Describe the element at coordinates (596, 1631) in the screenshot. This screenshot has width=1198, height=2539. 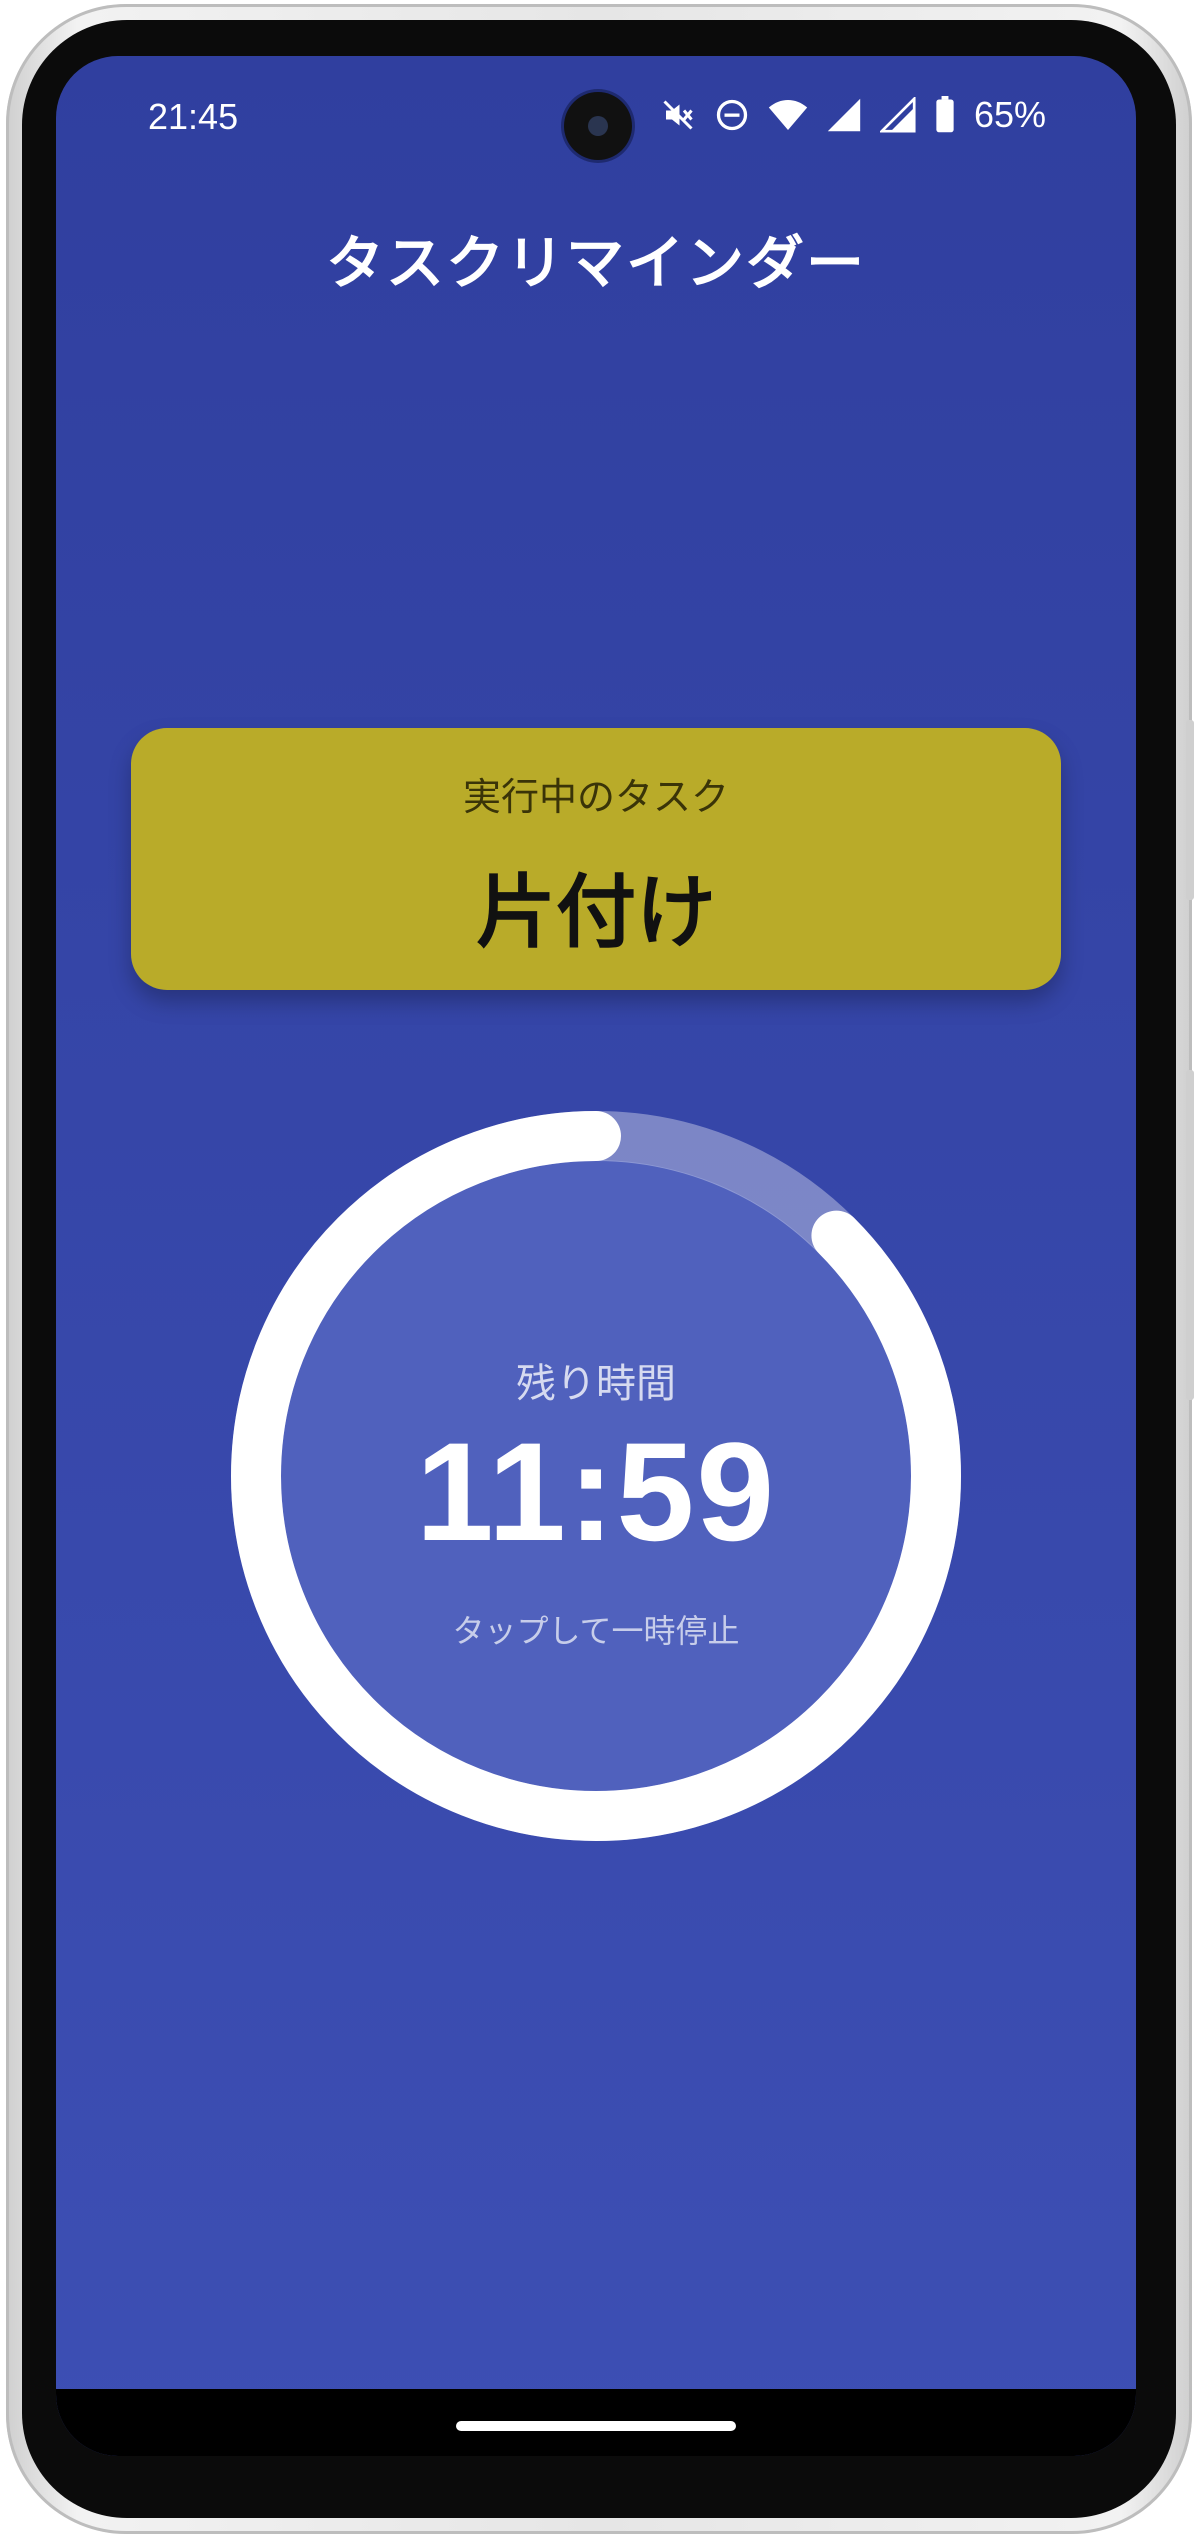
I see `timer-hint: タップして一時停止` at that location.